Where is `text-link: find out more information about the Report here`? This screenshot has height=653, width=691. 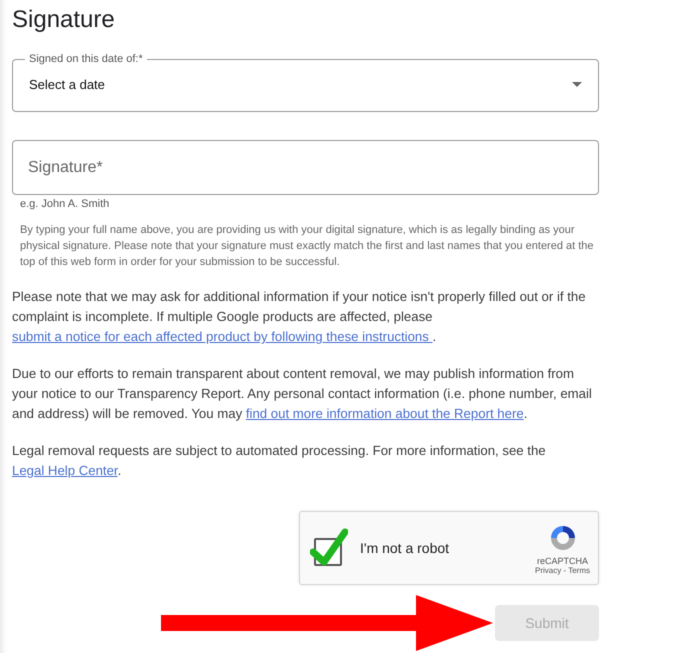
text-link: find out more information about the Report here is located at coordinates (385, 413).